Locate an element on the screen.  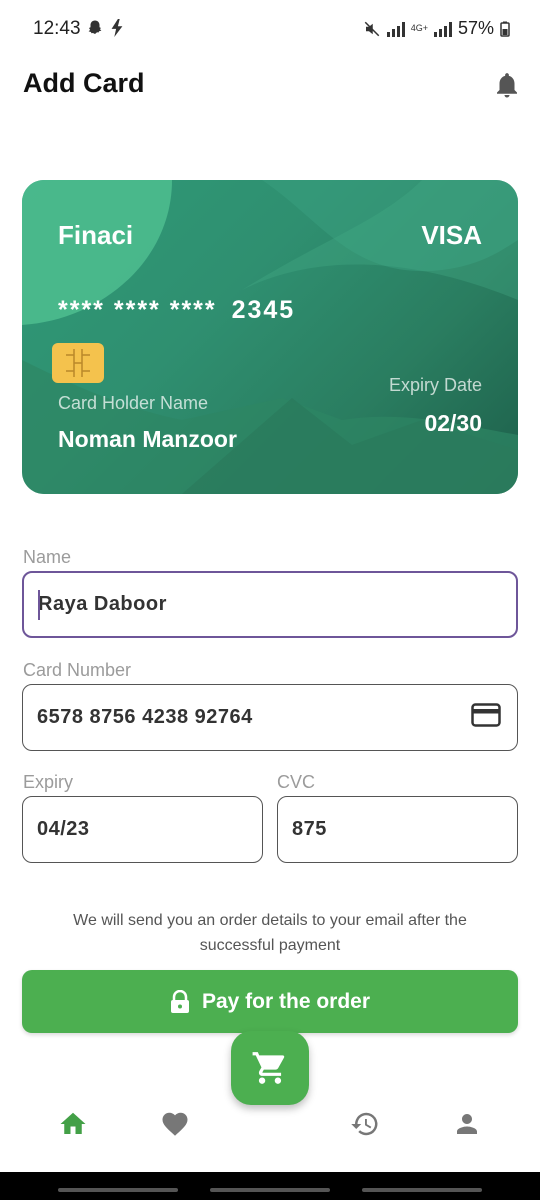
card-number-last4: 2345 is located at coordinates (263, 310).